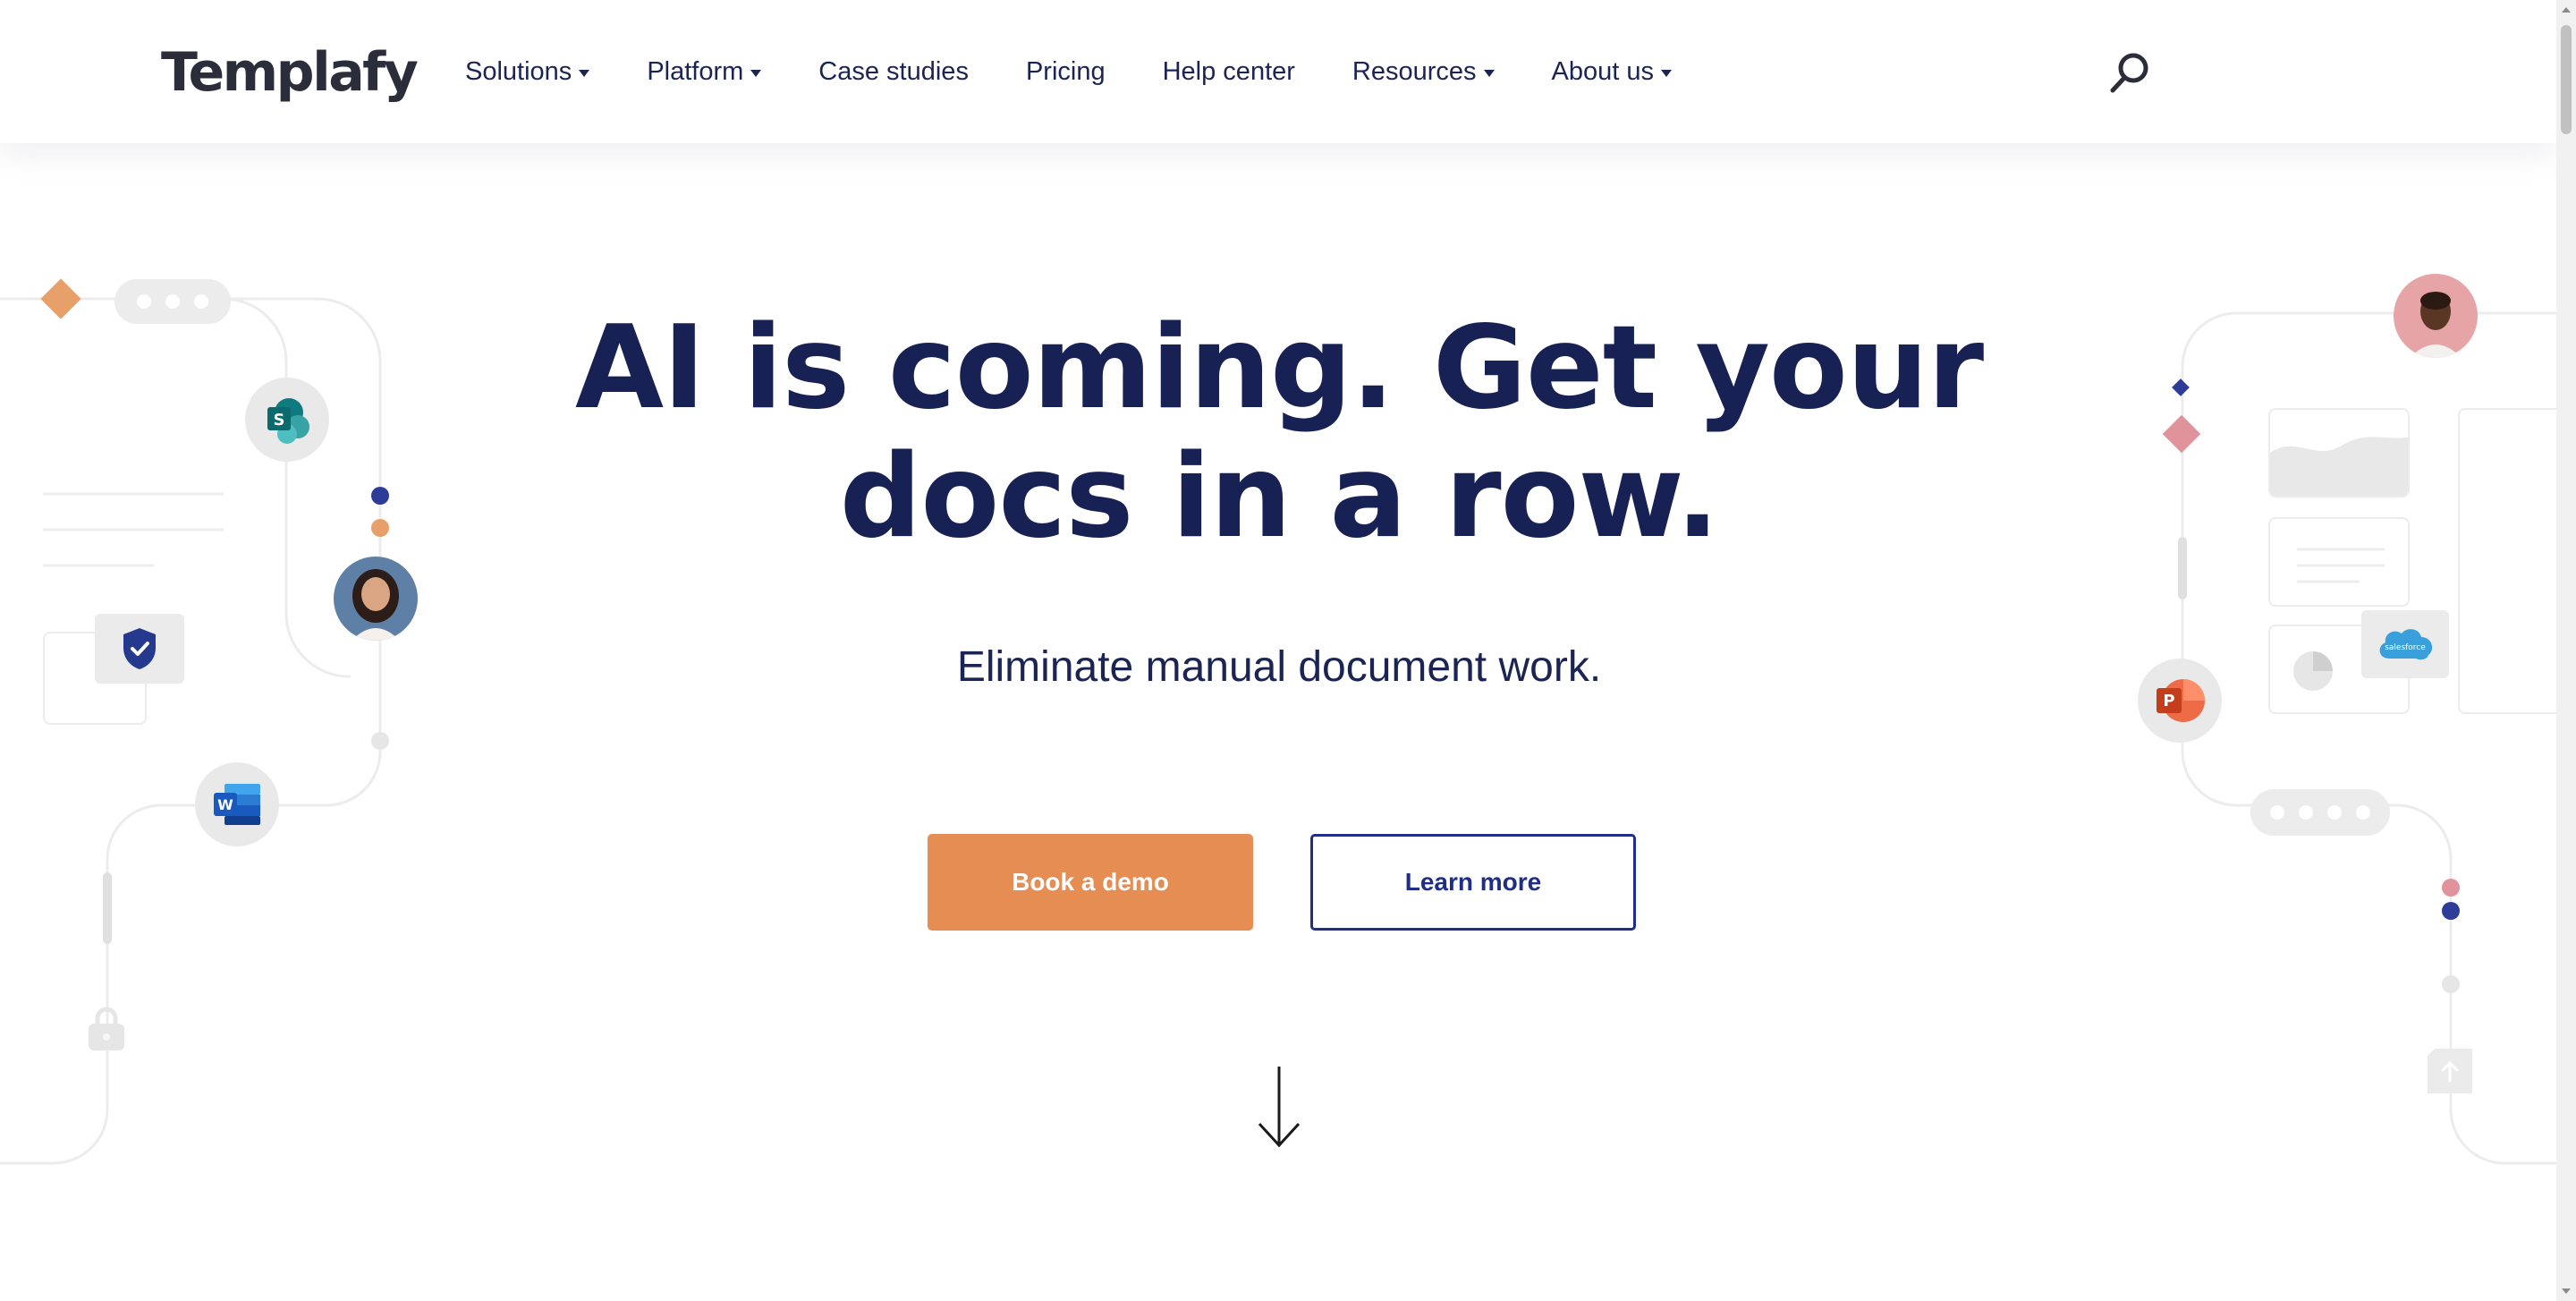 Image resolution: width=2576 pixels, height=1301 pixels. I want to click on hero-title-line1: AI is coming. Get your, so click(1279, 368).